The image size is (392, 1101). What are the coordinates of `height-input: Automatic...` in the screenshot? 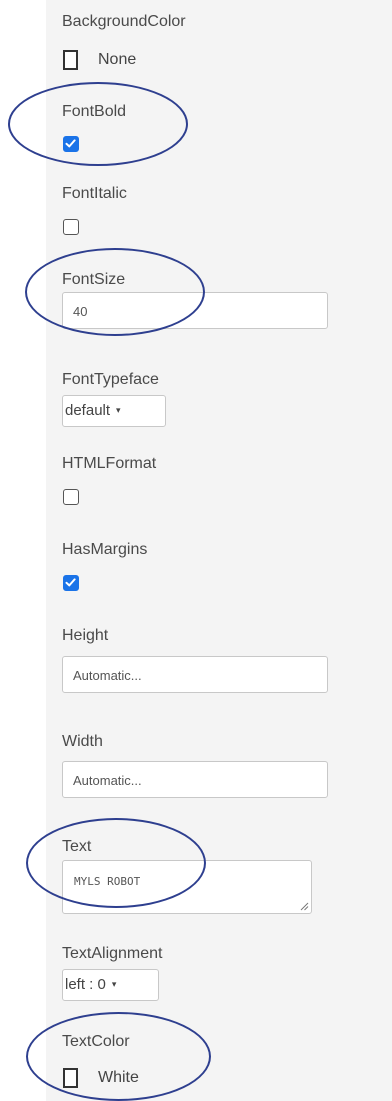 It's located at (195, 674).